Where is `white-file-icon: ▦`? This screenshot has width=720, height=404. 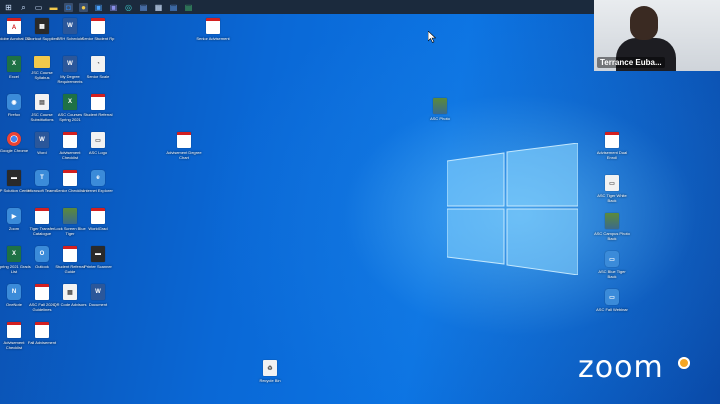 white-file-icon: ▦ is located at coordinates (70, 292).